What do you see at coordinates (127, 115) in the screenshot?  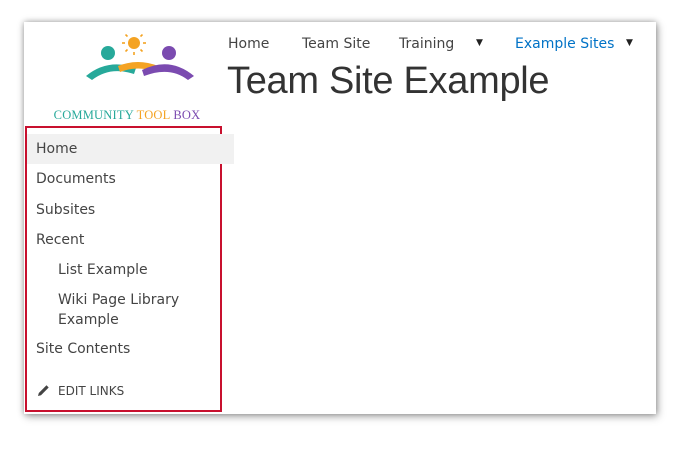 I see `logo-text: COMMUNITY TOOL BOX` at bounding box center [127, 115].